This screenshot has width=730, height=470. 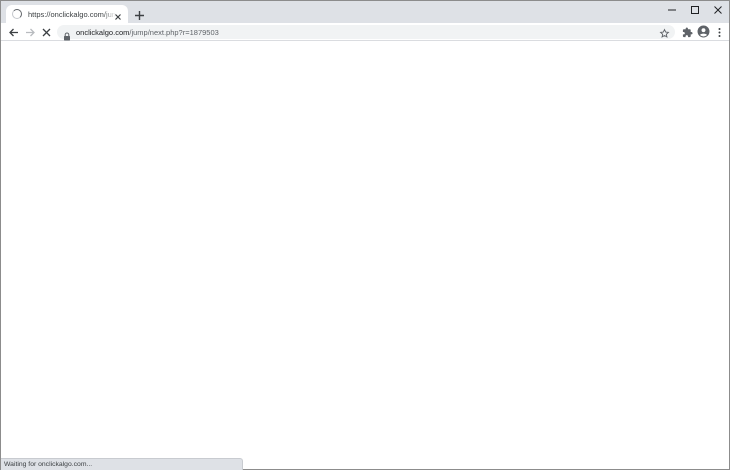 I want to click on back-arrow-icon, so click(x=13, y=32).